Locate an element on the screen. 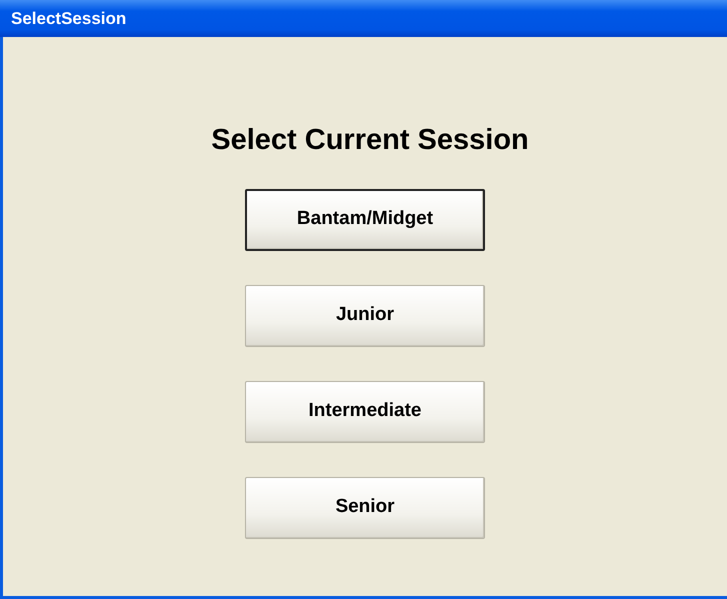 Image resolution: width=727 pixels, height=599 pixels. session-button: Bantam/Midget is located at coordinates (365, 219).